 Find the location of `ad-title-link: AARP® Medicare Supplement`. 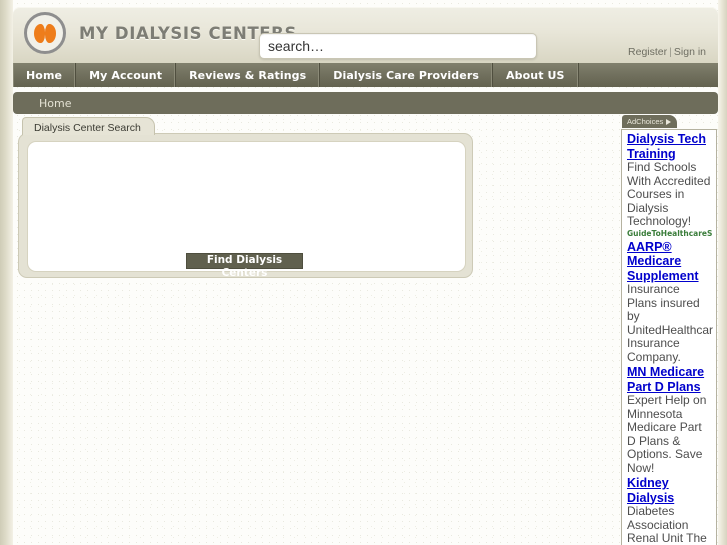

ad-title-link: AARP® Medicare Supplement is located at coordinates (669, 262).